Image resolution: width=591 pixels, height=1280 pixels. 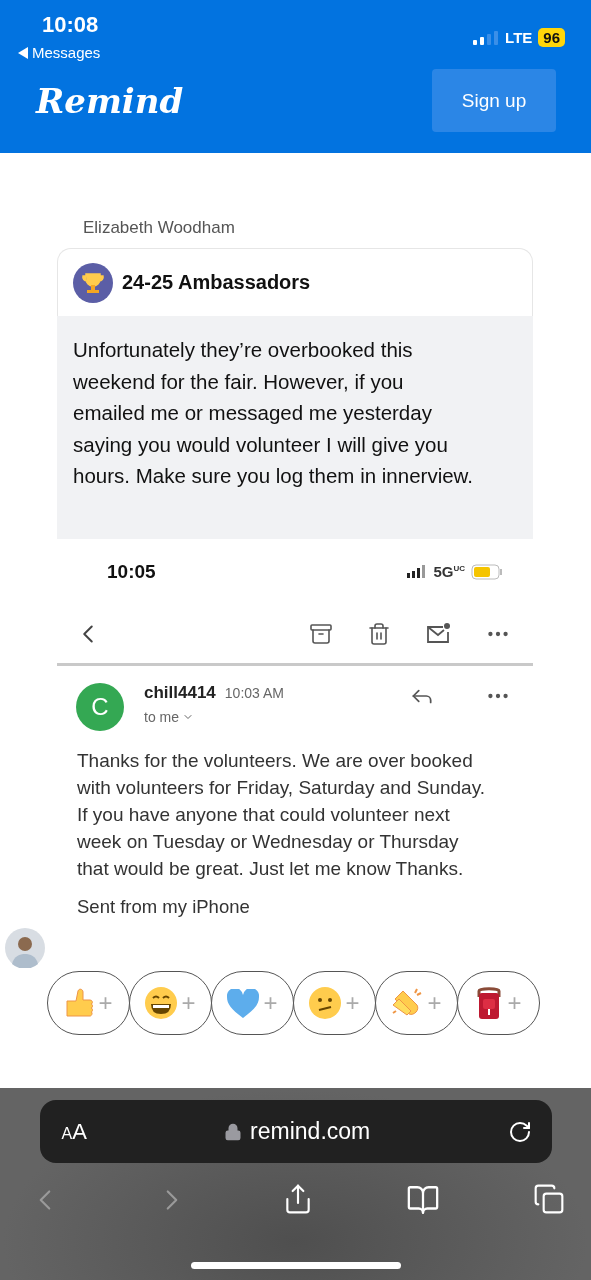 I want to click on trophy-icon, so click(x=93, y=282).